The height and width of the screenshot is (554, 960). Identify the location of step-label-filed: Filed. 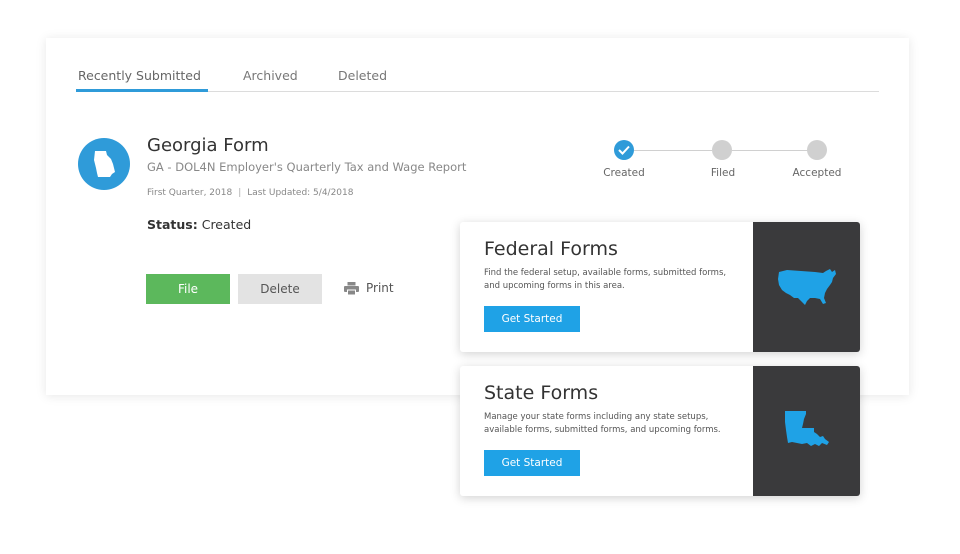
(723, 173).